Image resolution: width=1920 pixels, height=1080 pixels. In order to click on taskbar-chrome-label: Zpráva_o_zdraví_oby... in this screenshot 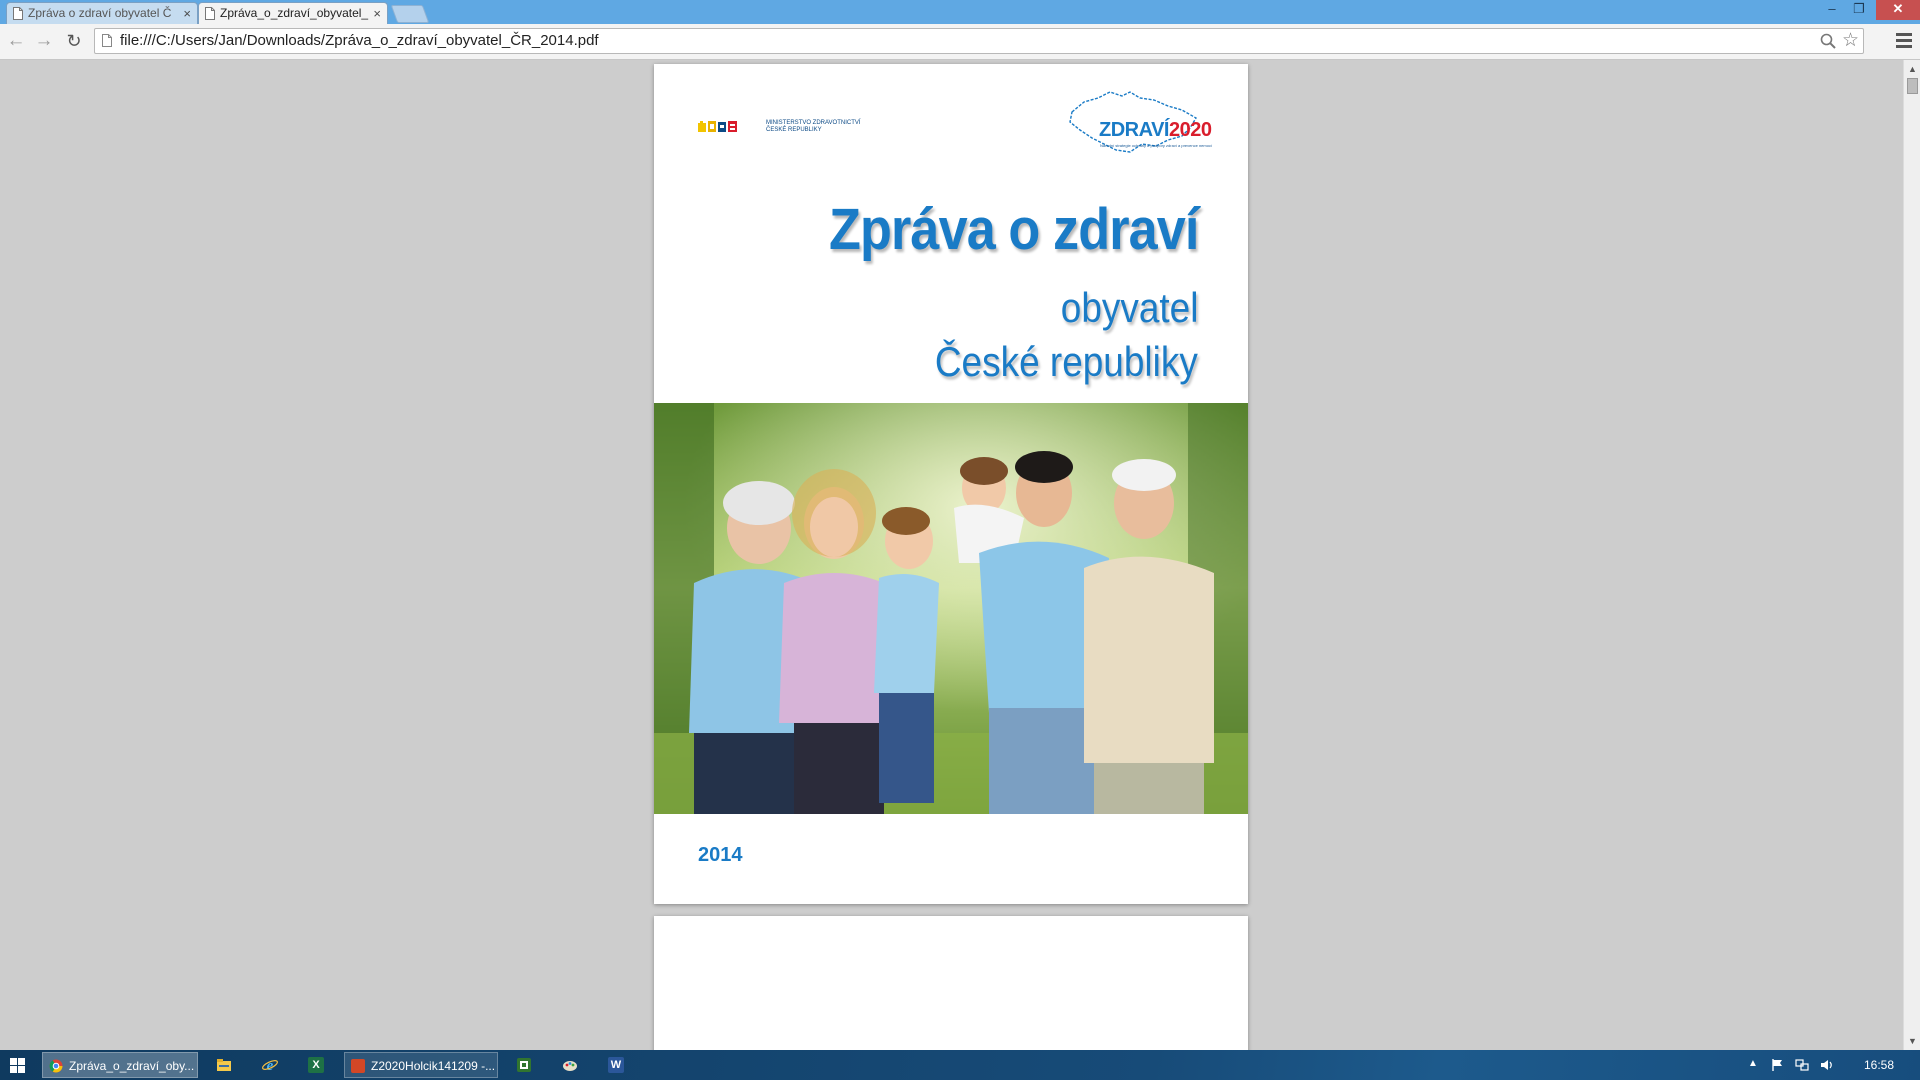, I will do `click(132, 1066)`.